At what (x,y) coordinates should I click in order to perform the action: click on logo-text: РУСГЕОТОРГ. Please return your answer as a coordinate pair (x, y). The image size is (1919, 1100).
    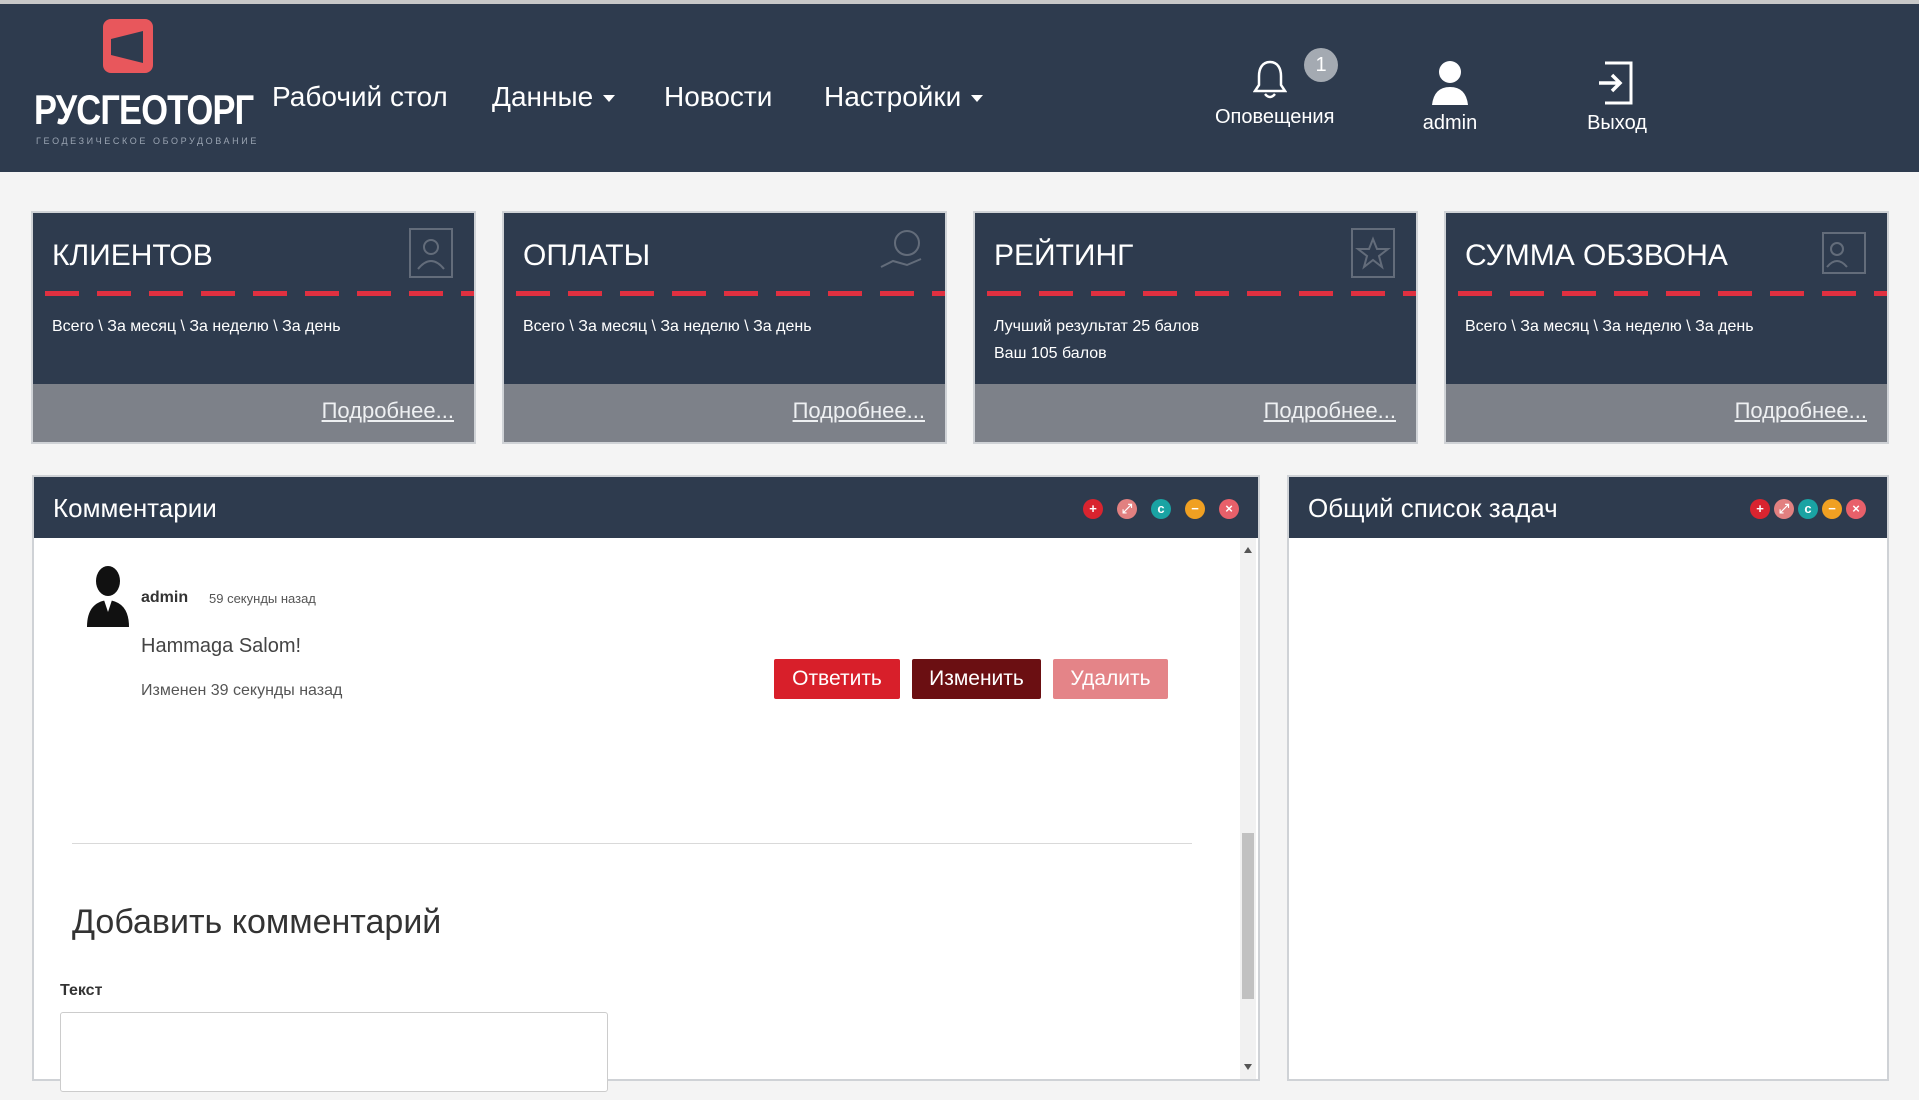
    Looking at the image, I should click on (144, 109).